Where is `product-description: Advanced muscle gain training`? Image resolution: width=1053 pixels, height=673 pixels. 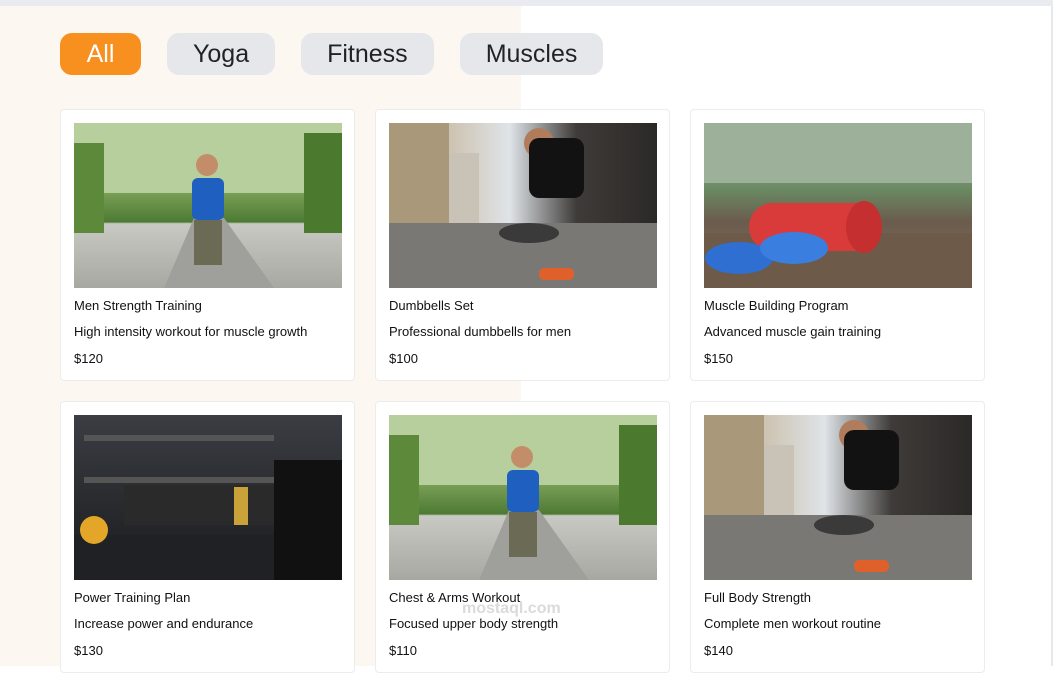 product-description: Advanced muscle gain training is located at coordinates (793, 331).